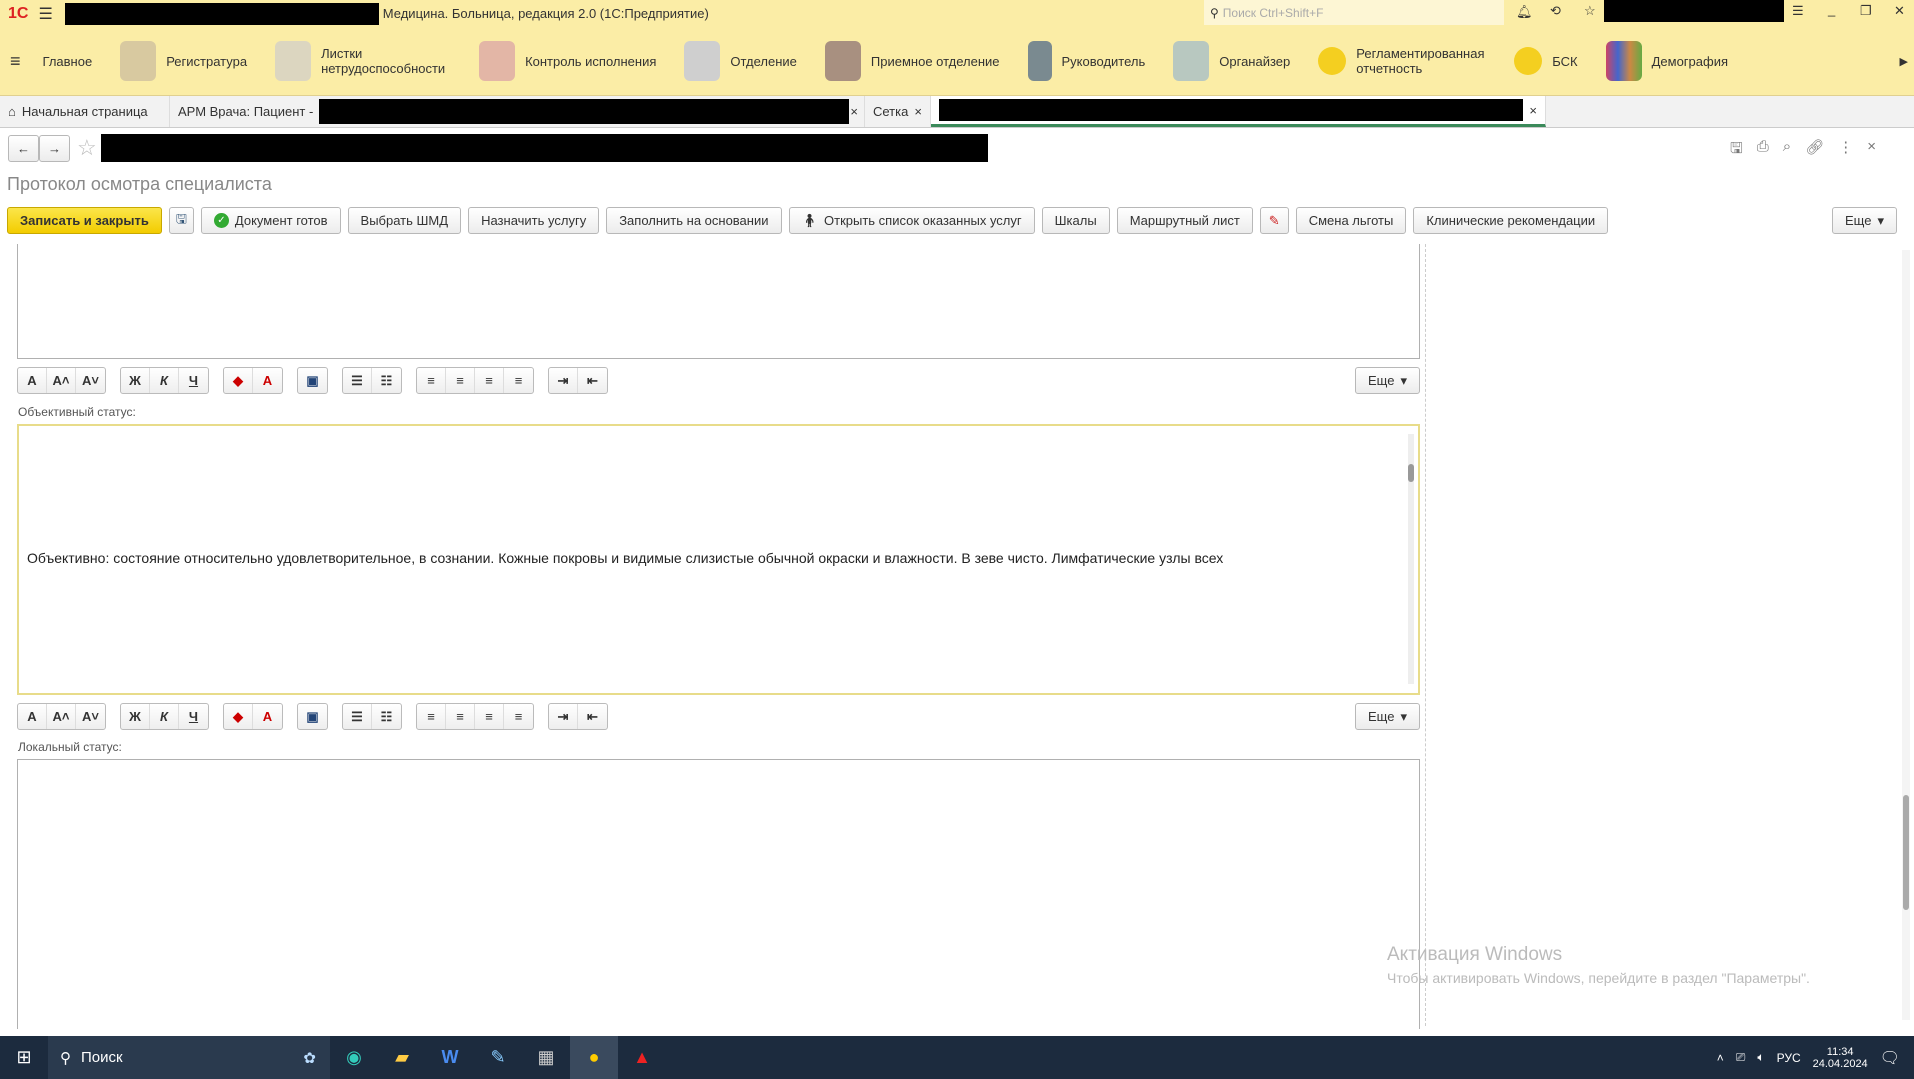 This screenshot has height=1079, width=1914. What do you see at coordinates (1231, 61) in the screenshot?
I see `section-organizer: Органайзер` at bounding box center [1231, 61].